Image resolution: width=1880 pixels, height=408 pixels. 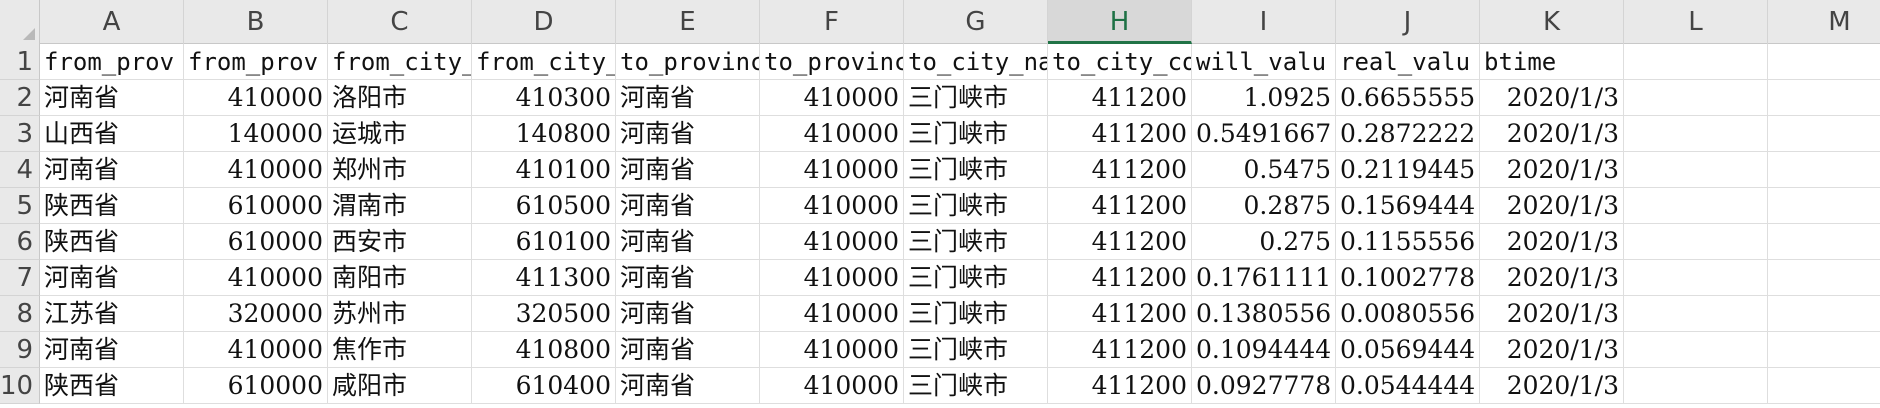 What do you see at coordinates (1408, 98) in the screenshot?
I see `data-cell: 0.6655555` at bounding box center [1408, 98].